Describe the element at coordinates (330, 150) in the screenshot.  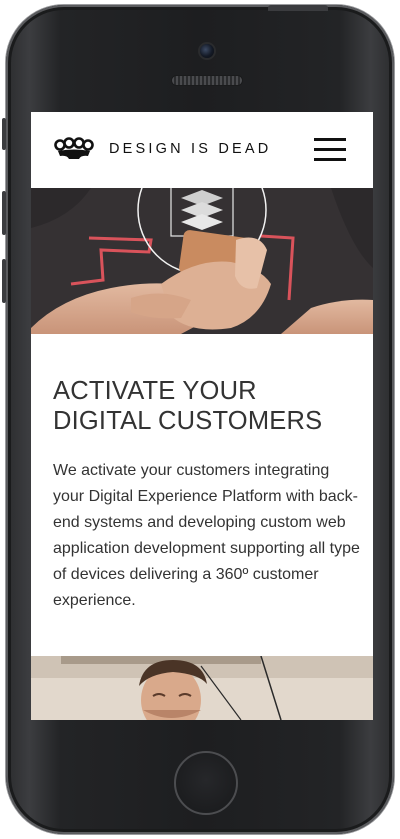
I see `hamburger-menu-icon` at that location.